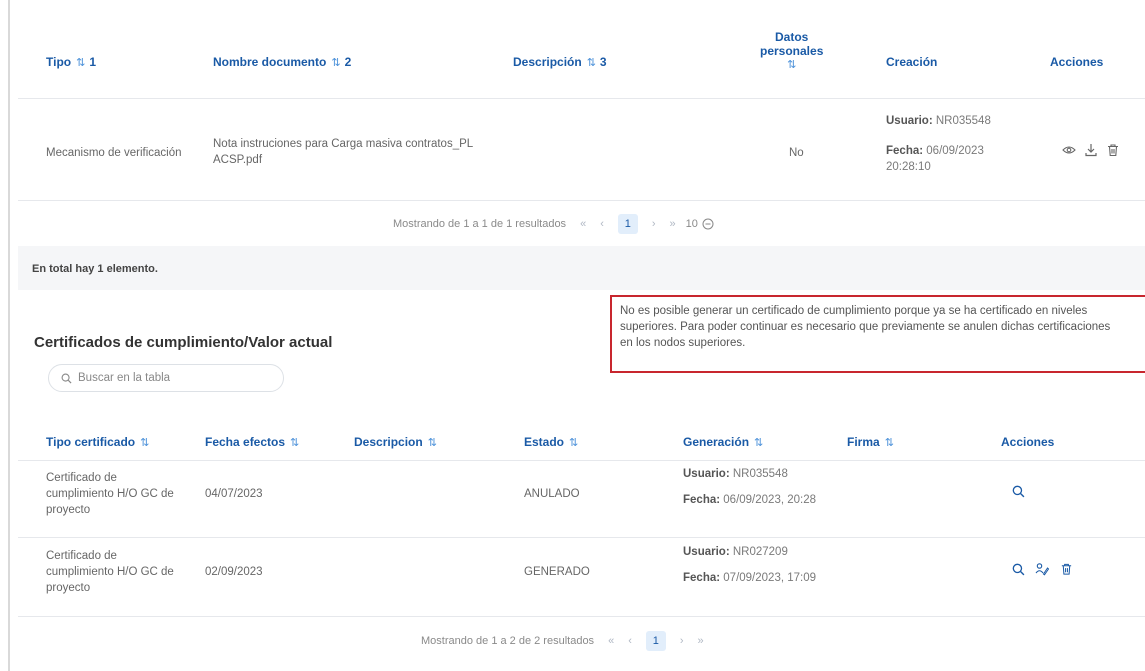 This screenshot has width=1145, height=671. What do you see at coordinates (270, 62) in the screenshot?
I see `col-header-nombre-label: Nombre documento` at bounding box center [270, 62].